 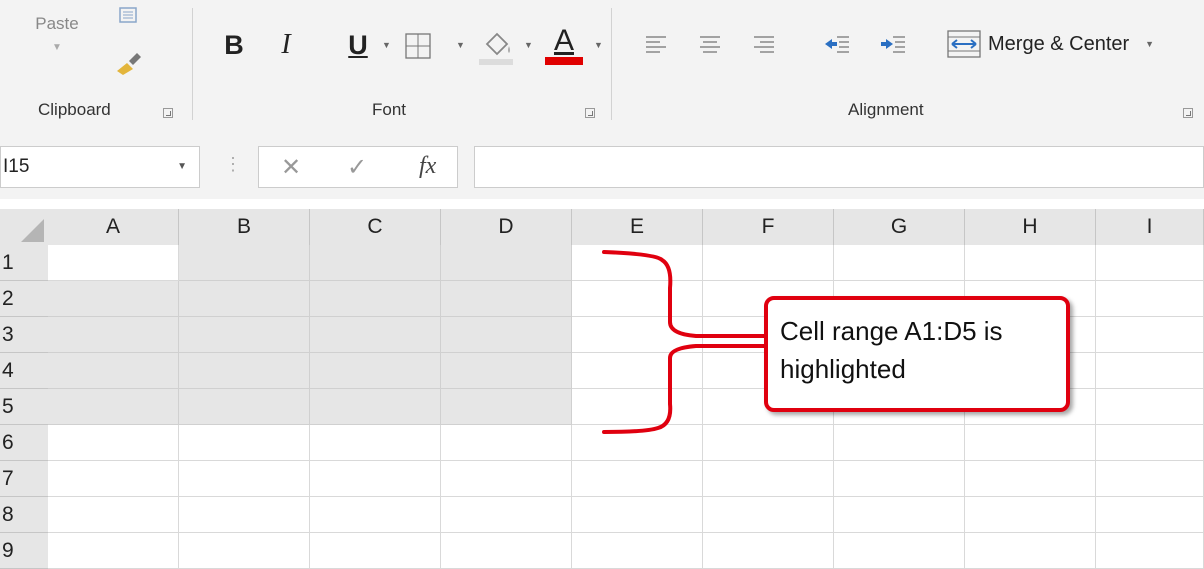 I want to click on cell-d4, so click(x=506, y=371).